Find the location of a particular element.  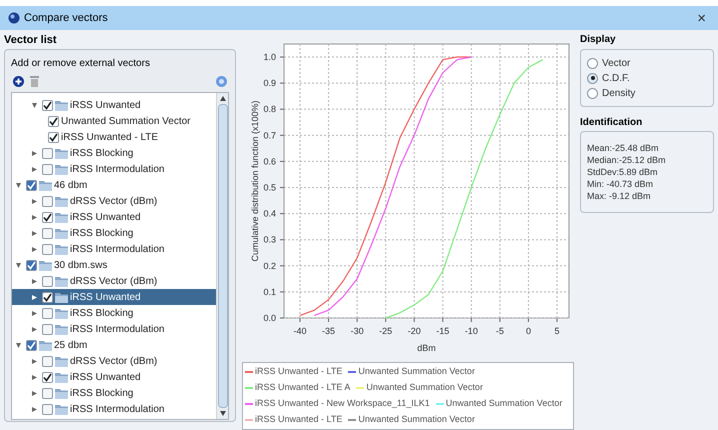

legend-label: iRSS Unwanted - New Workspace_11_ILK1 is located at coordinates (342, 403).